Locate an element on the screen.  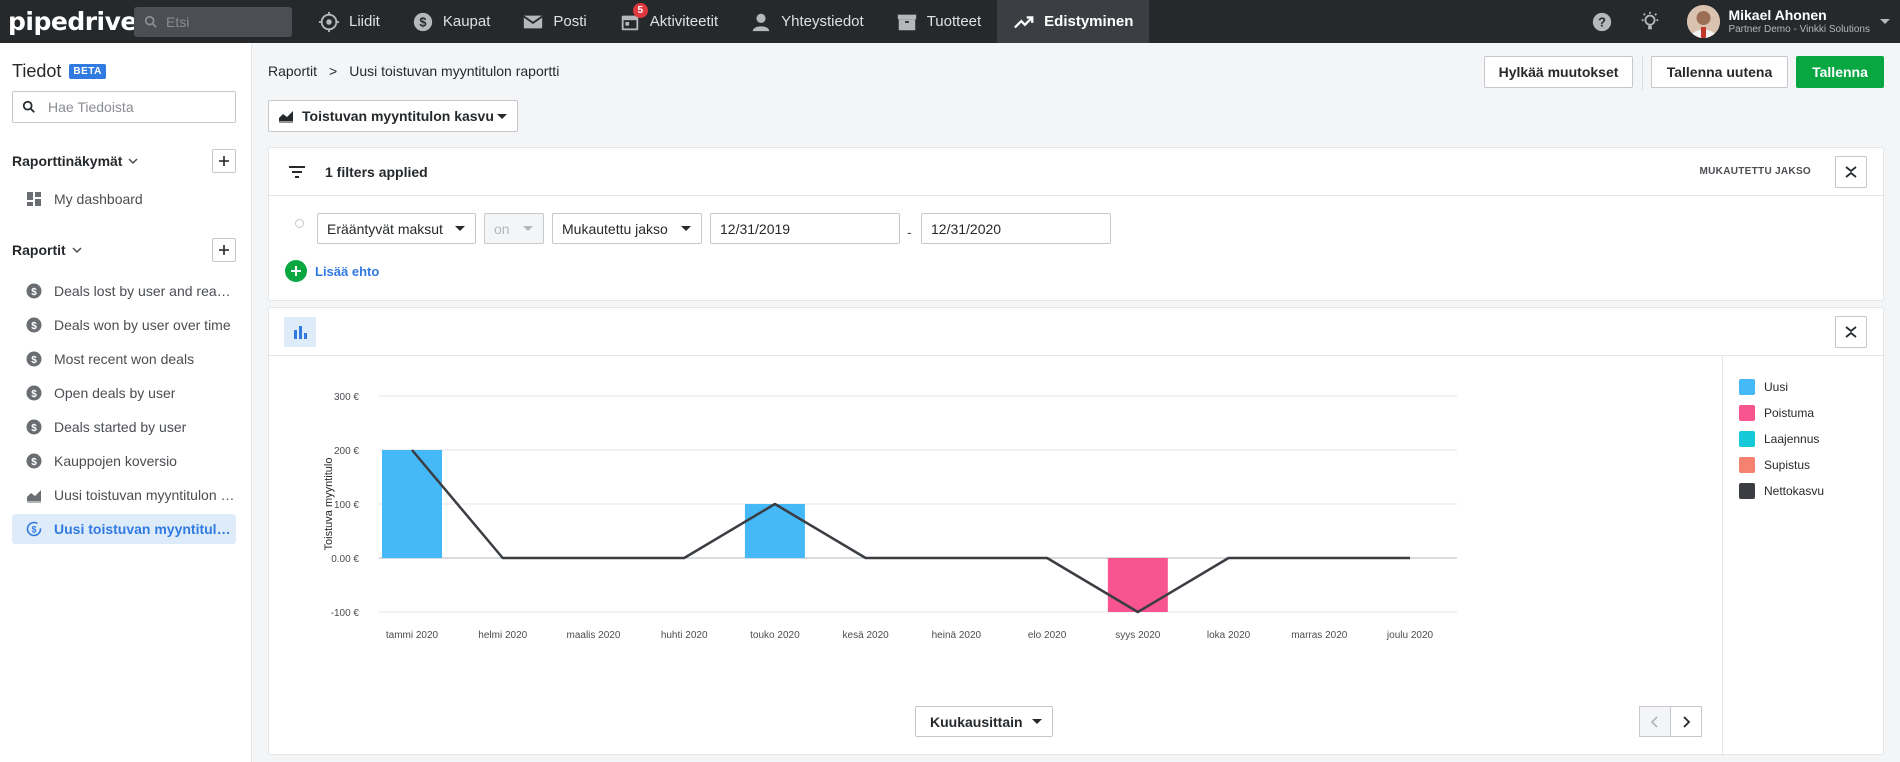
reports-section-header: Raportit is located at coordinates (124, 250).